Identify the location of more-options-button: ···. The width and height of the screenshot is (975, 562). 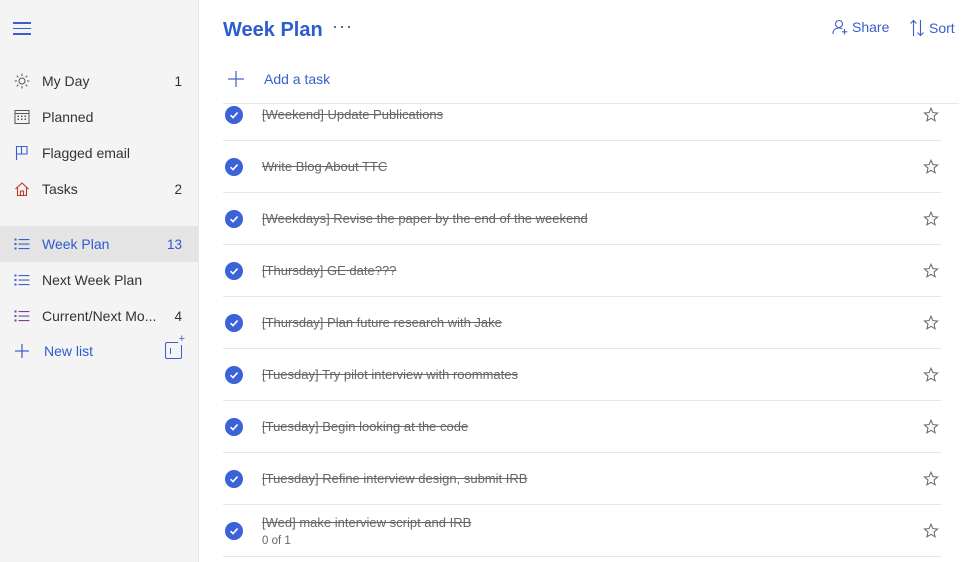
(342, 26).